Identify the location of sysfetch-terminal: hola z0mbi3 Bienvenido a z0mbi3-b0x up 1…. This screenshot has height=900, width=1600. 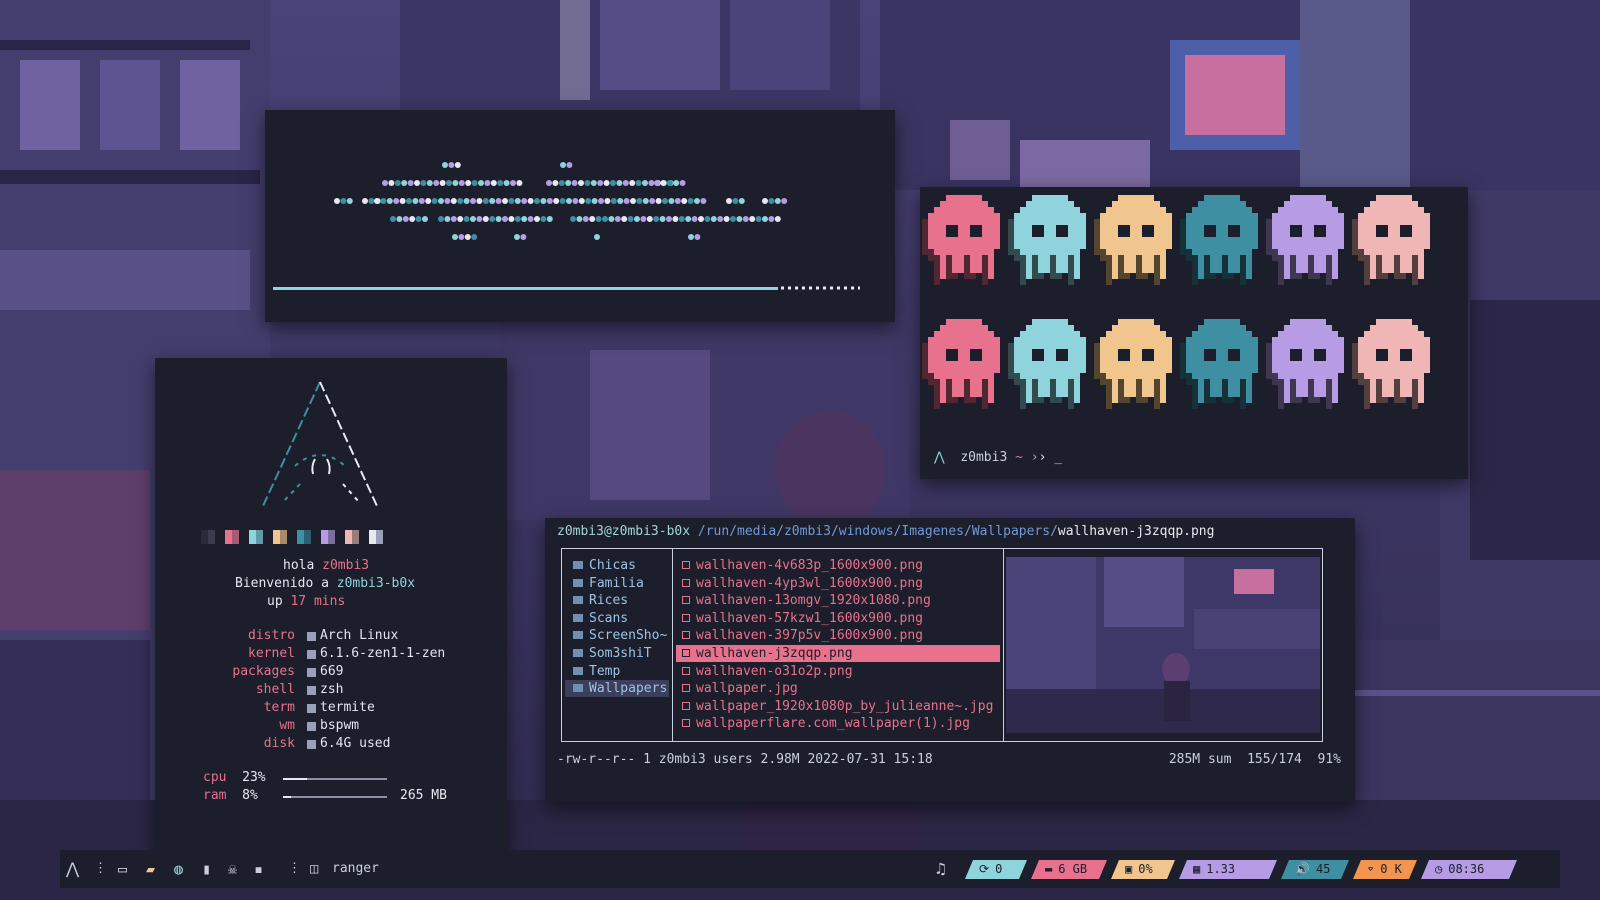
(331, 607).